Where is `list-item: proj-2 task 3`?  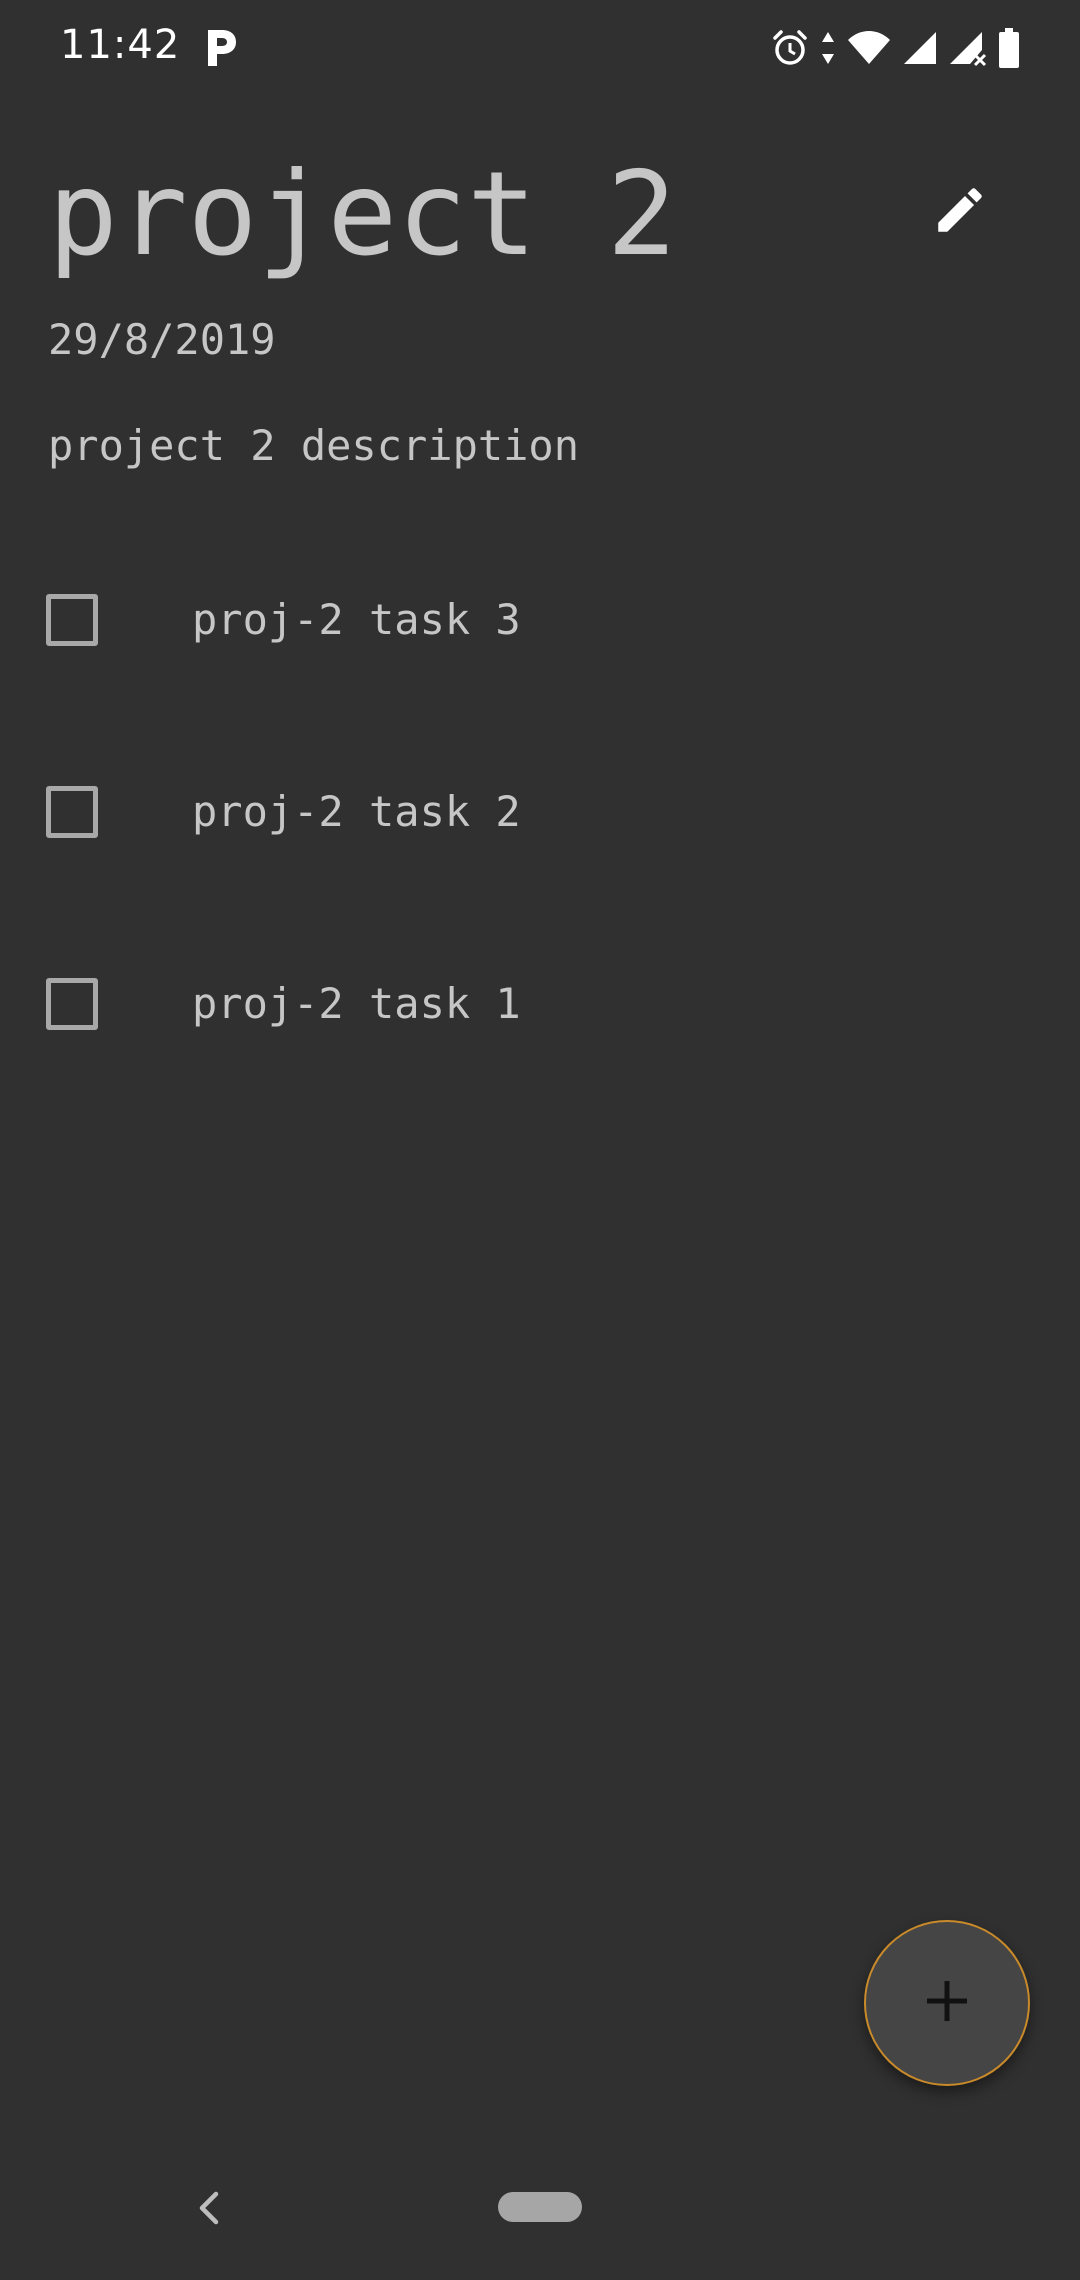 list-item: proj-2 task 3 is located at coordinates (540, 656).